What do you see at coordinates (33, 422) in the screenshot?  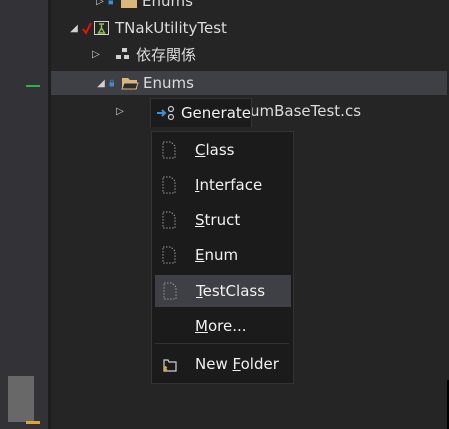 I see `warning-marker` at bounding box center [33, 422].